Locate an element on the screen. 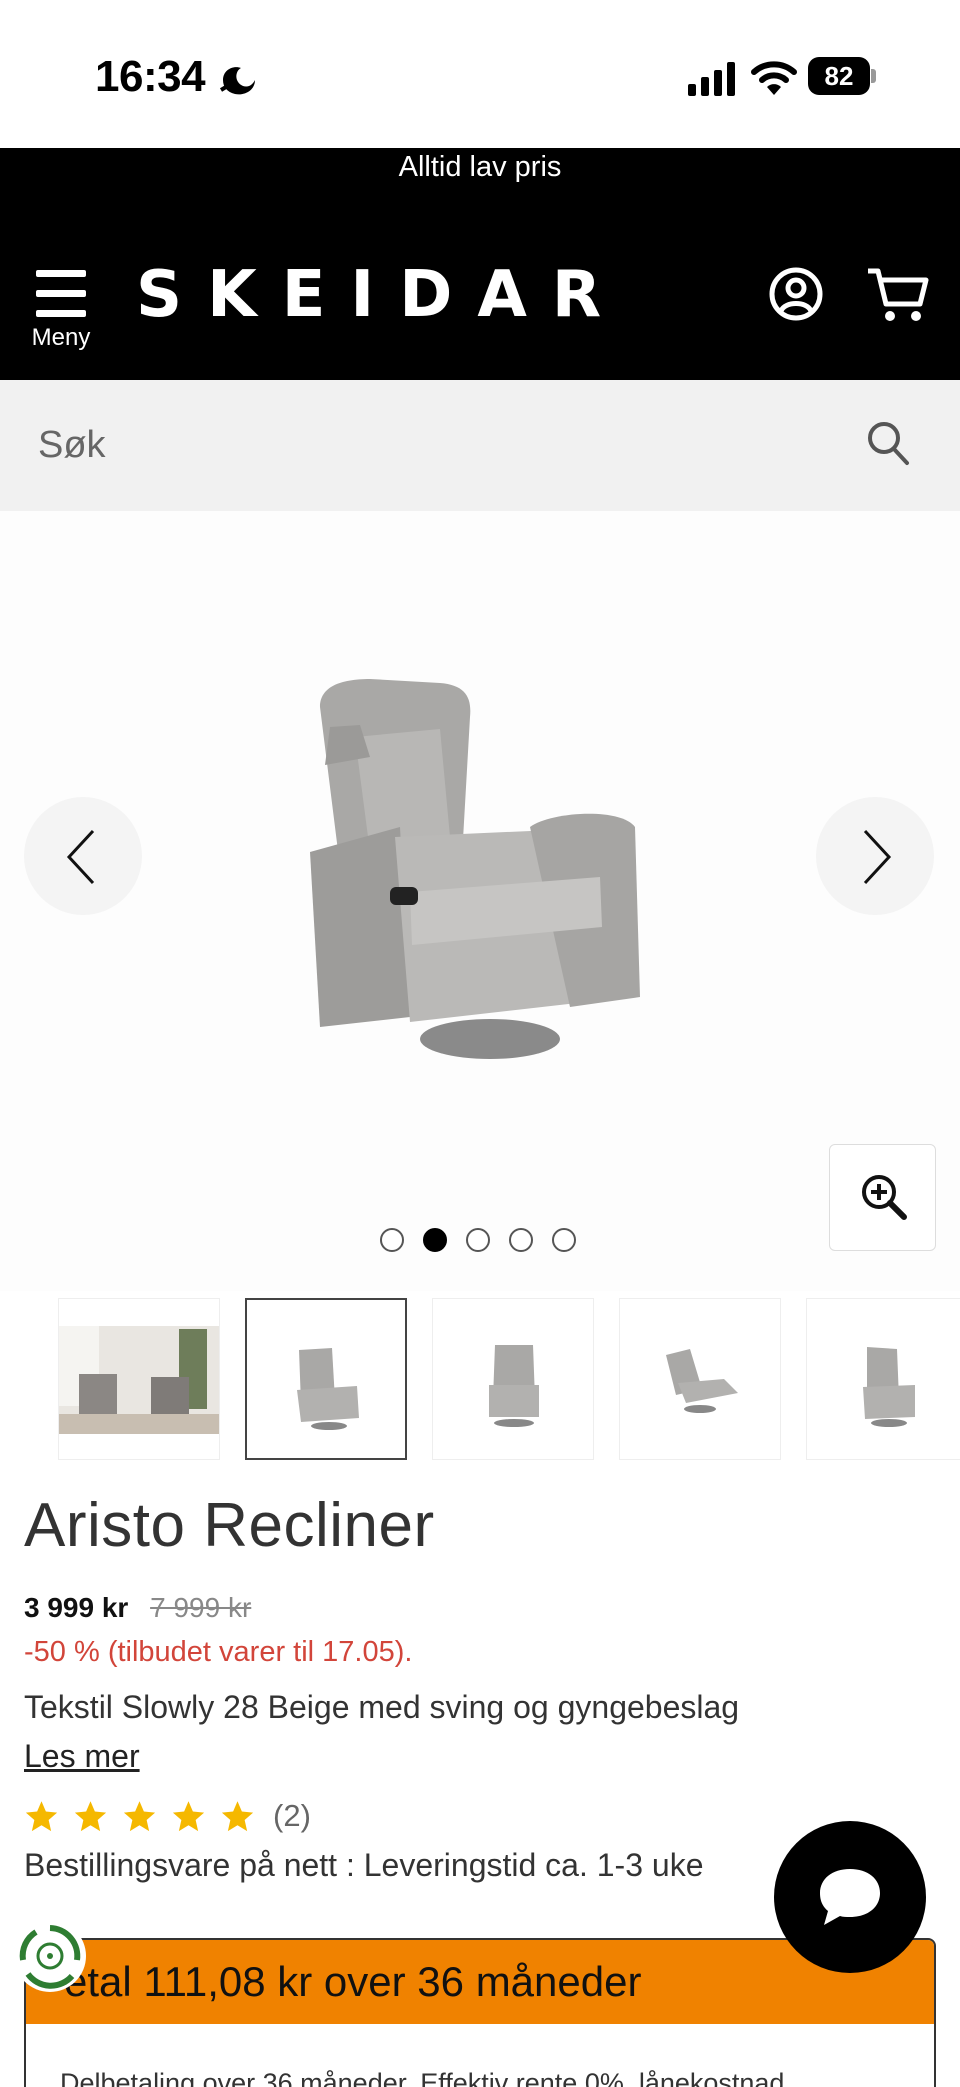 Image resolution: width=960 pixels, height=2087 pixels. search-bar is located at coordinates (480, 445).